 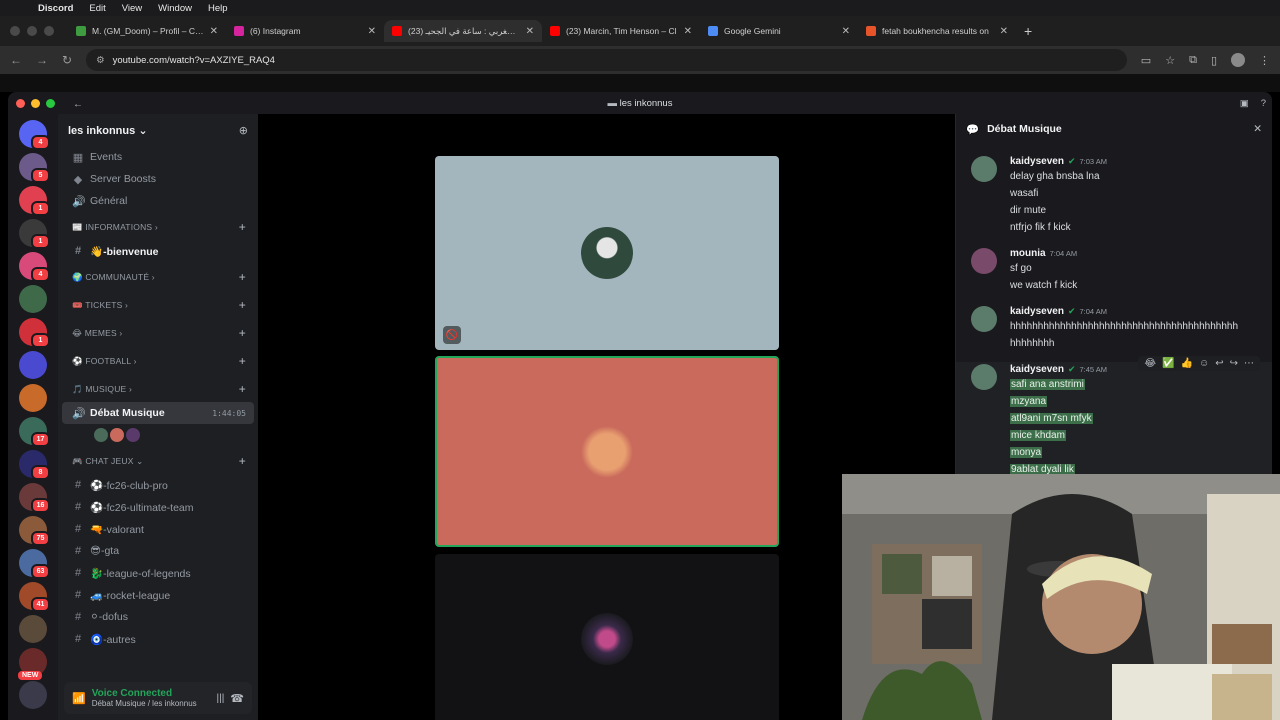 I want to click on profile-avatar, so click(x=1238, y=60).